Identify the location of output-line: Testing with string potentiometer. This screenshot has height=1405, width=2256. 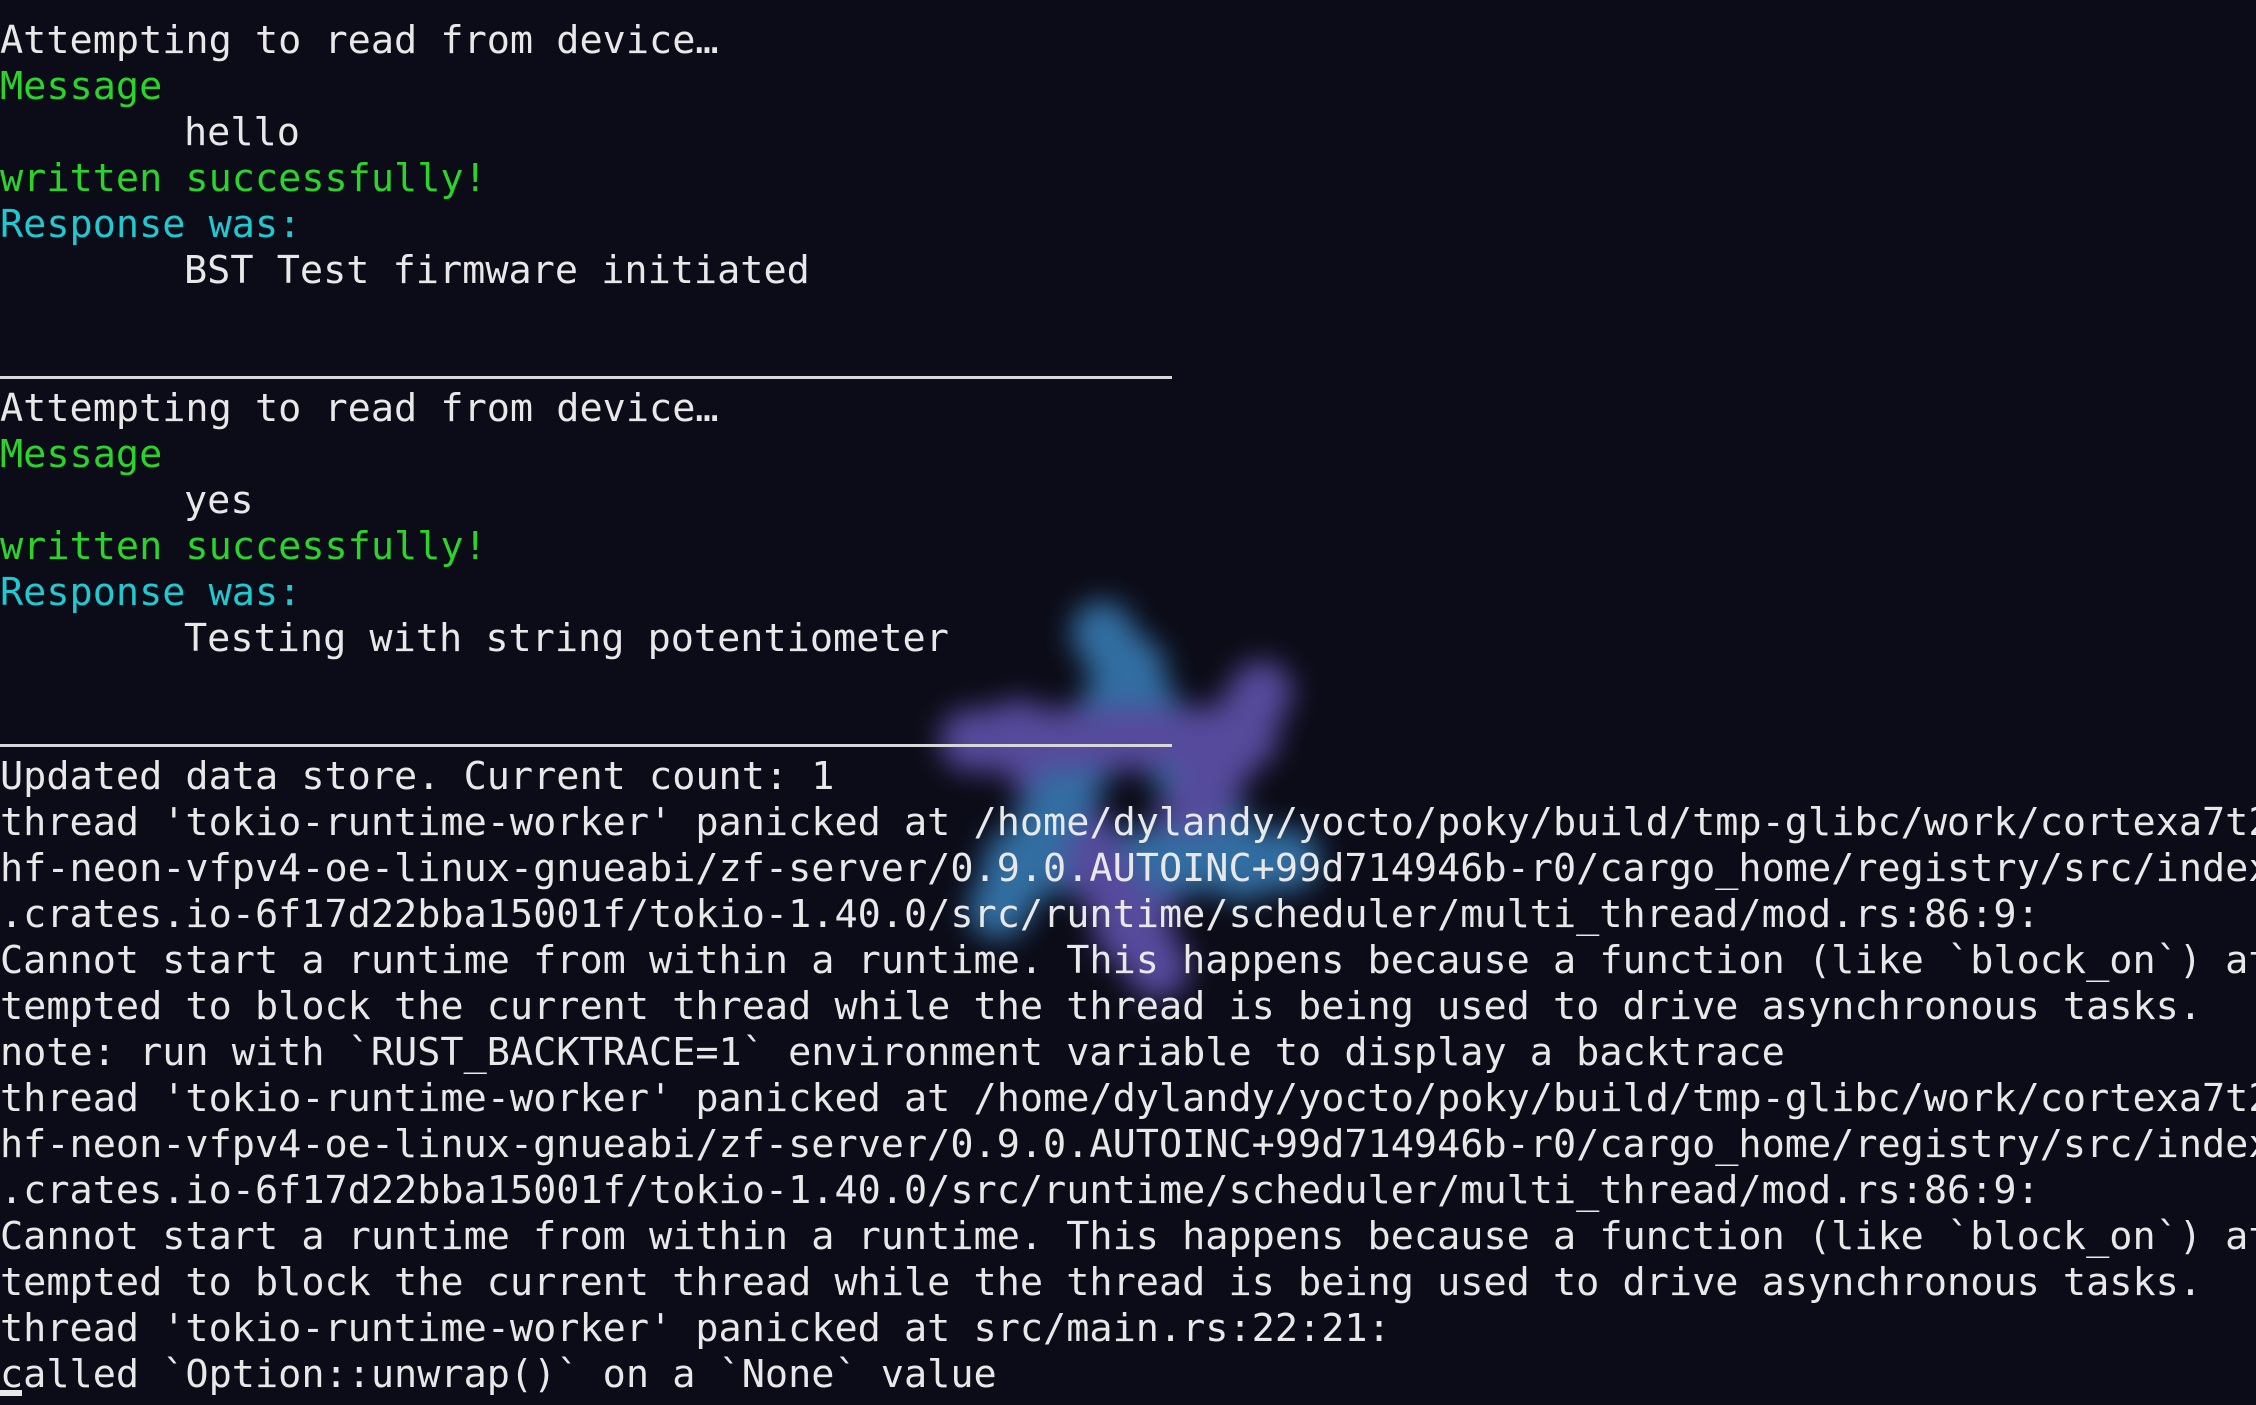
(566, 638).